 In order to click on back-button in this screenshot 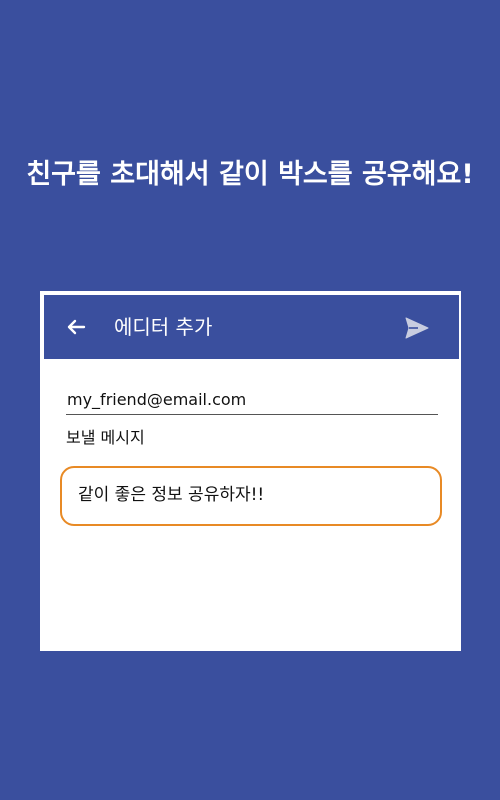, I will do `click(76, 327)`.